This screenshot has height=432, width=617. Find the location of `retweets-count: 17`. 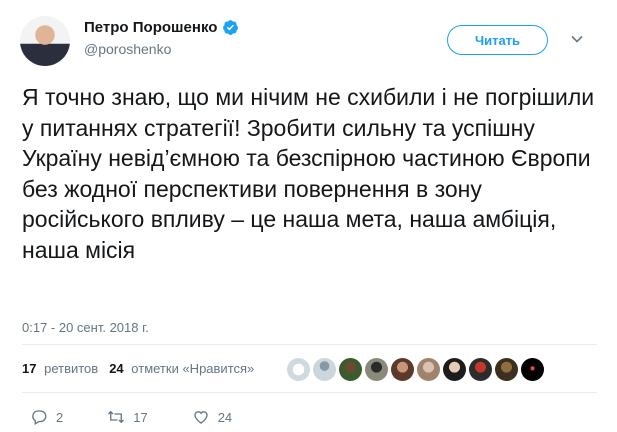

retweets-count: 17 is located at coordinates (29, 368).